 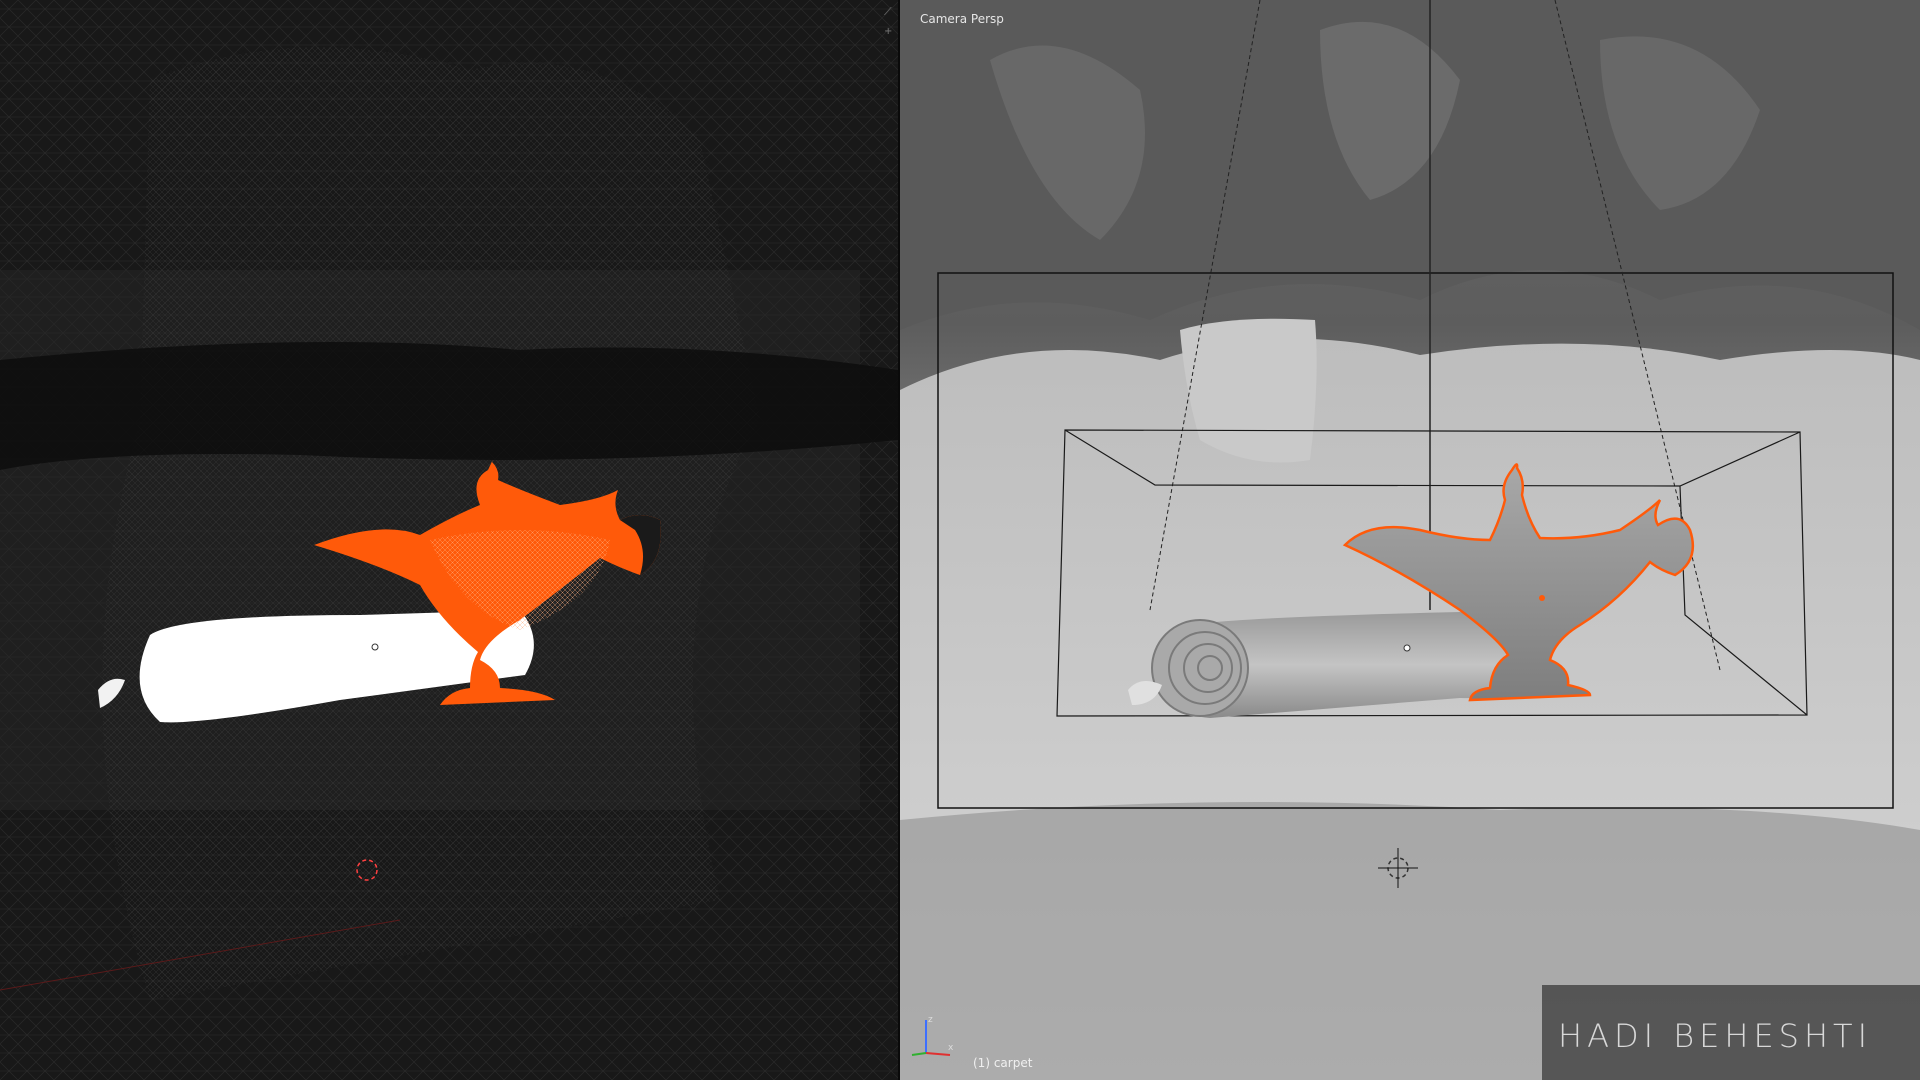 I want to click on svg-text: z, so click(x=930, y=1020).